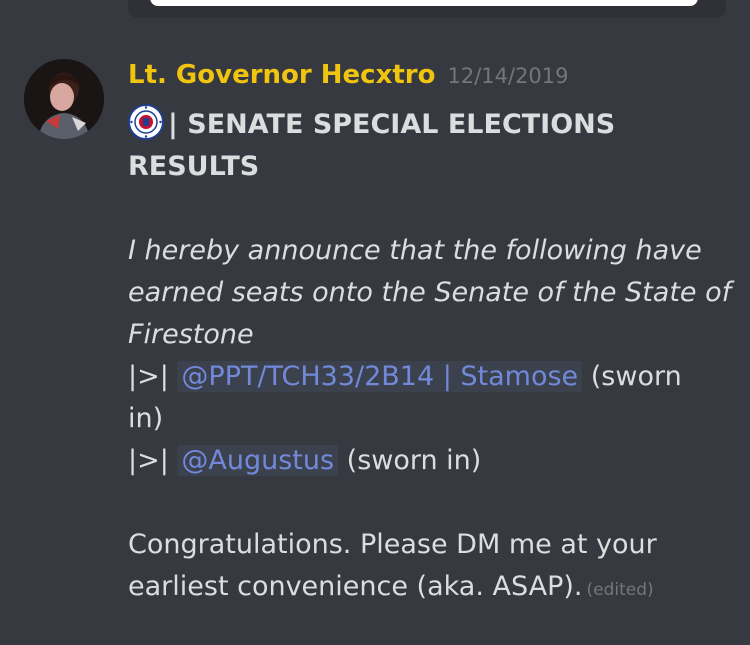 The width and height of the screenshot is (750, 645). Describe the element at coordinates (380, 376) in the screenshot. I see `user-mention-stamose: @PPT/TCH33/2B14 | Stamose` at that location.